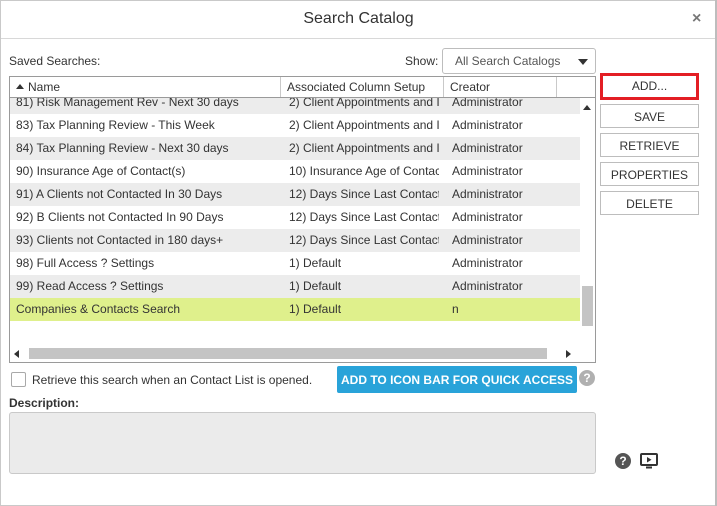  I want to click on row-name: 92) B Clients not Contacted In 90 Days, so click(120, 217).